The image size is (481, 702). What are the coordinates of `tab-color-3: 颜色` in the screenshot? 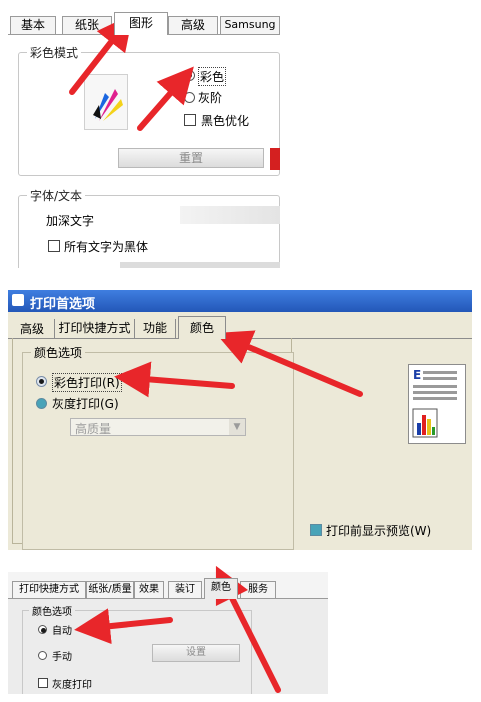 It's located at (221, 588).